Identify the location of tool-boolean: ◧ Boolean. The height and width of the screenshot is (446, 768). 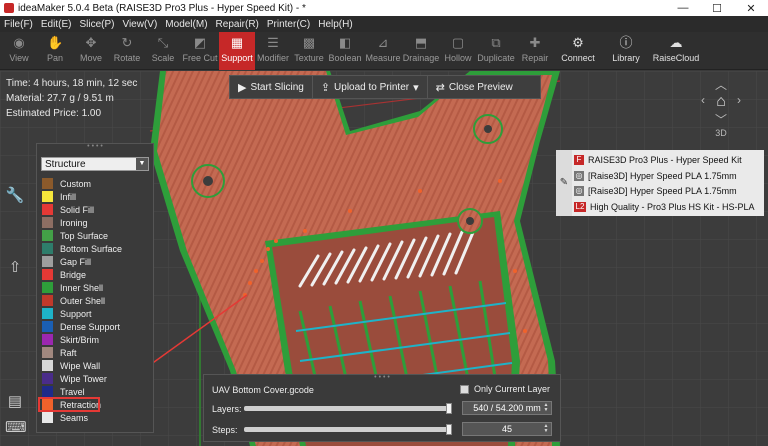
(345, 51).